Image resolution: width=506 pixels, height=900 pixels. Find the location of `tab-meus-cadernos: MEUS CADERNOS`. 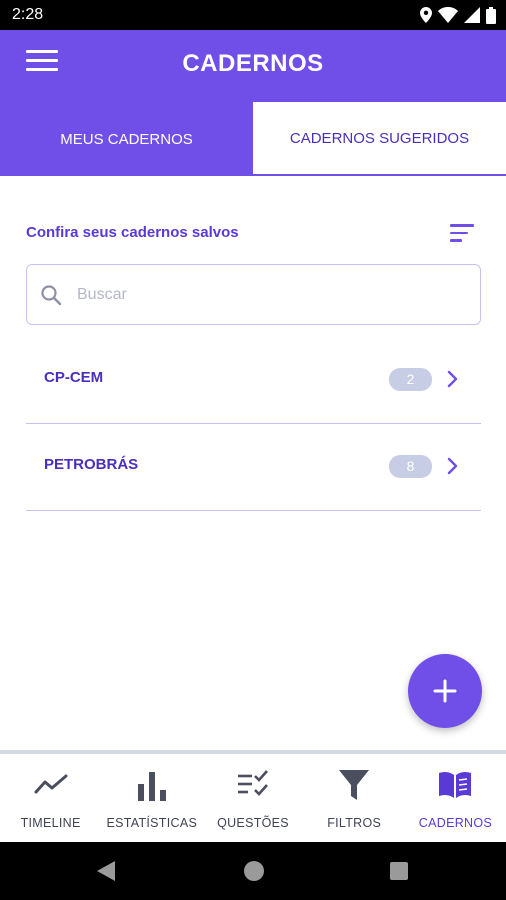

tab-meus-cadernos: MEUS CADERNOS is located at coordinates (126, 139).